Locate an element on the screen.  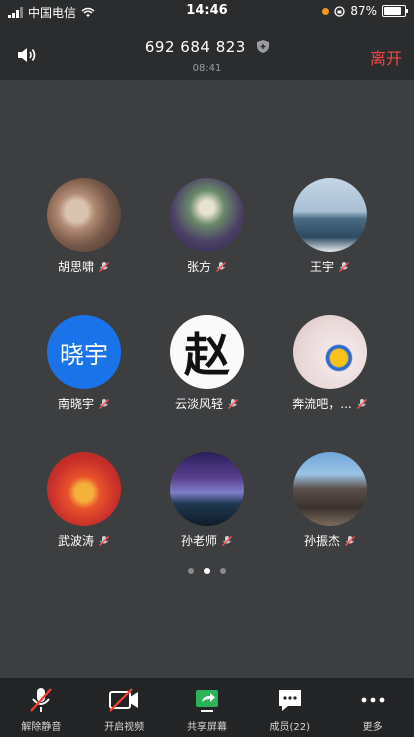
participant-name: 南晓宇 is located at coordinates (75, 404).